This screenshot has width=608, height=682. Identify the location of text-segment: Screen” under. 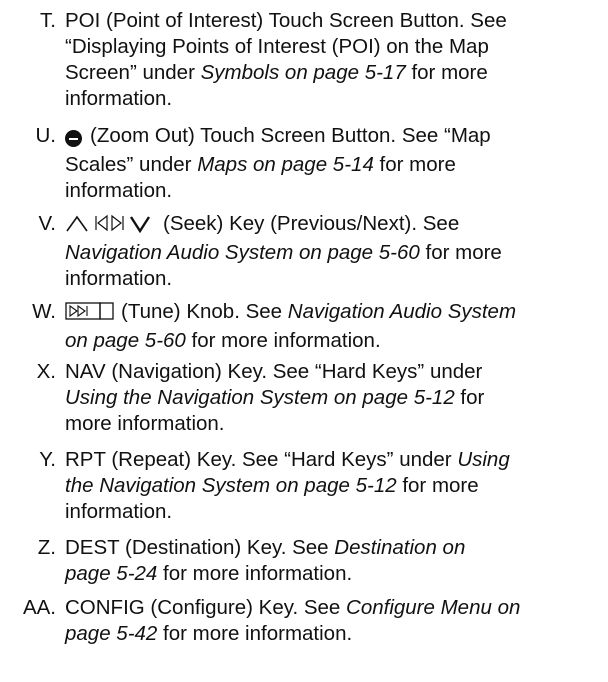
(133, 72).